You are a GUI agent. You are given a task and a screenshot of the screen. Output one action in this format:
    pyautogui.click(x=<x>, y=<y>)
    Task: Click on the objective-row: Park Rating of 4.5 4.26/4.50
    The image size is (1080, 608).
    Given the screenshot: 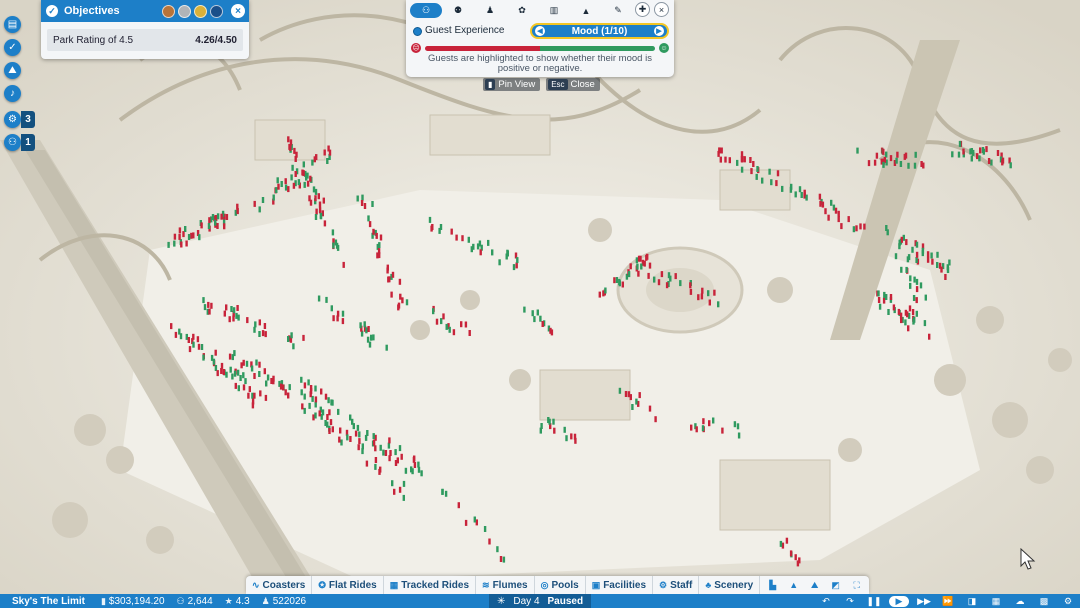 What is the action you would take?
    pyautogui.click(x=145, y=40)
    